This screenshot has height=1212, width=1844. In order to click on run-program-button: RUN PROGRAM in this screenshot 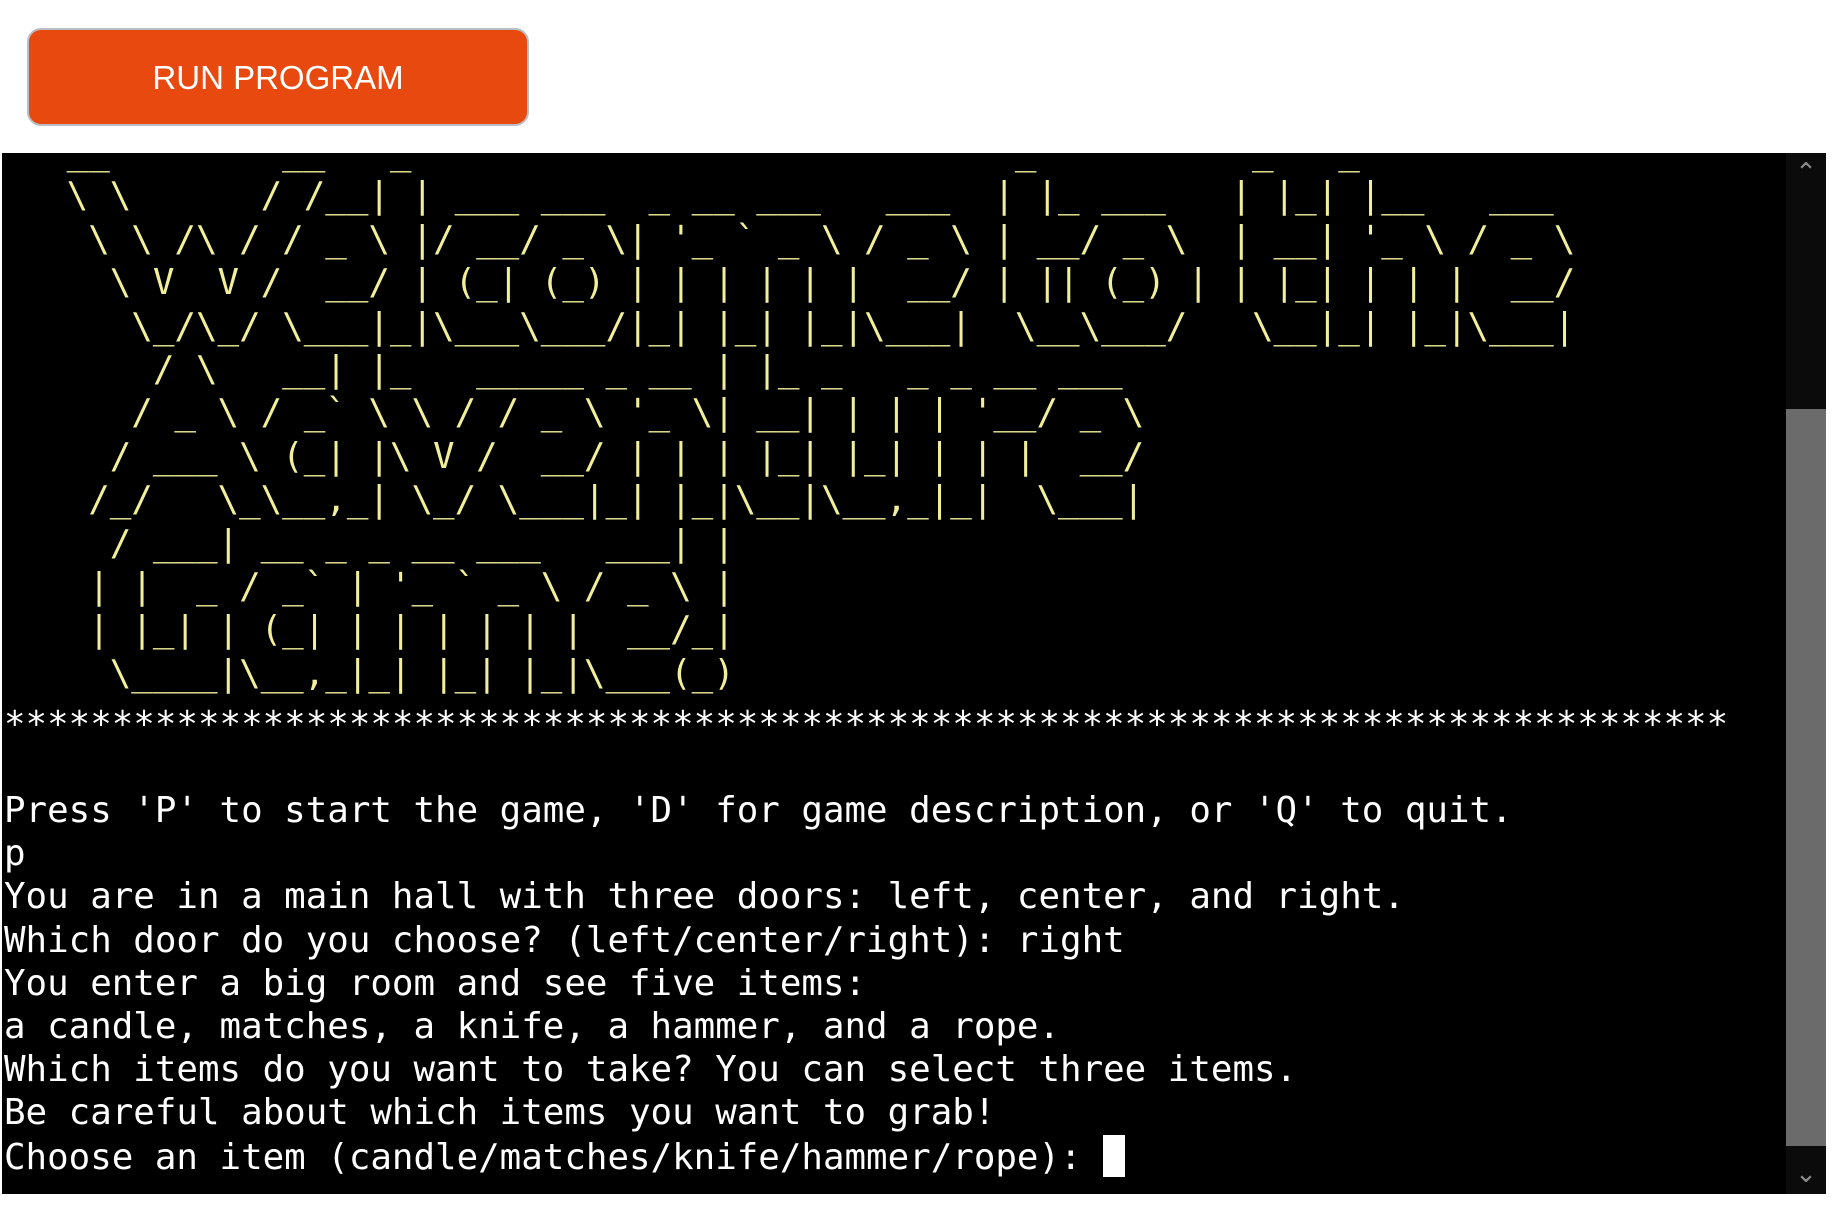, I will do `click(278, 77)`.